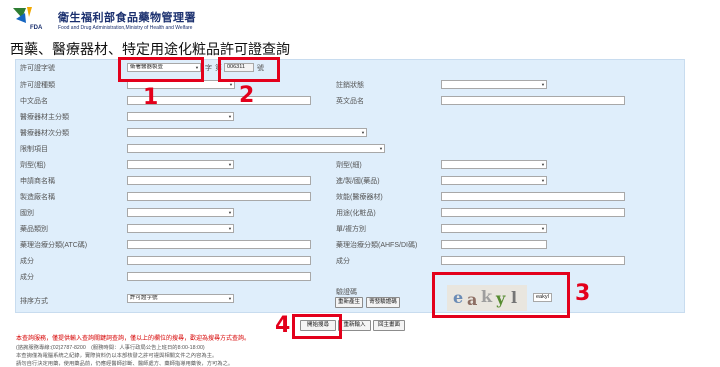 The height and width of the screenshot is (367, 720). What do you see at coordinates (494, 164) in the screenshot?
I see `dosage-minor-select` at bounding box center [494, 164].